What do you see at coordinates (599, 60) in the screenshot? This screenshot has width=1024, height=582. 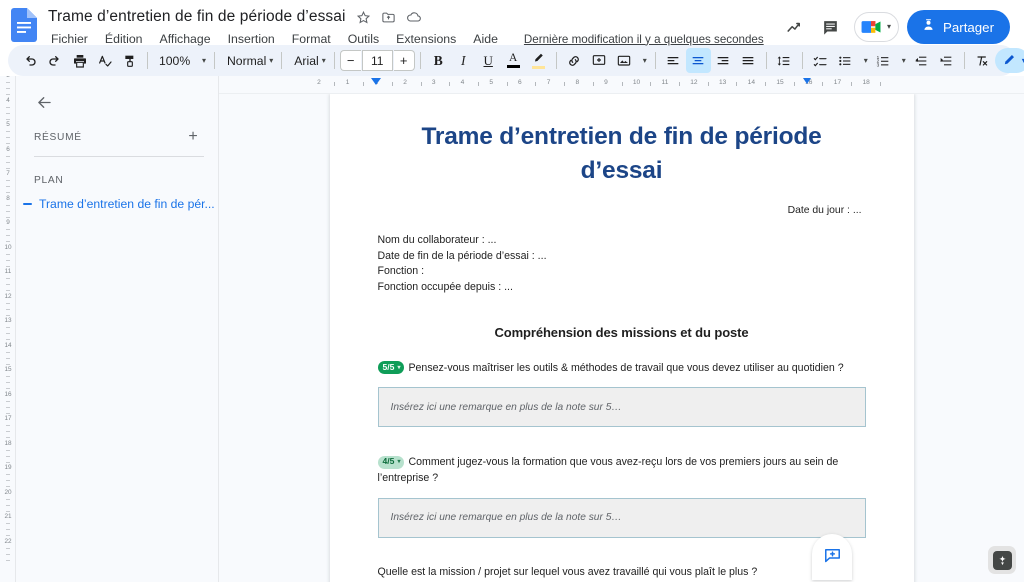 I see `add-comment-icon` at bounding box center [599, 60].